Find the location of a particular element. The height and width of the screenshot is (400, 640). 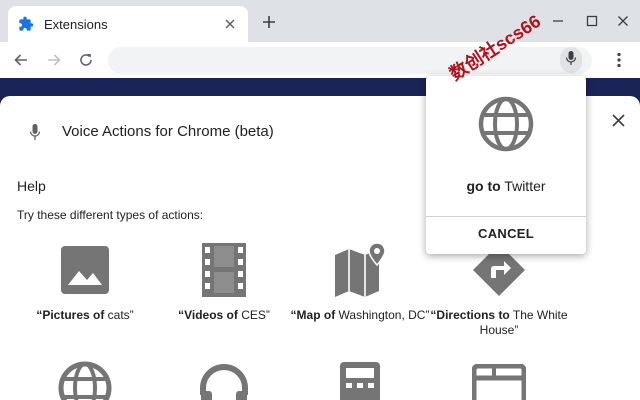

address-bar is located at coordinates (350, 60).